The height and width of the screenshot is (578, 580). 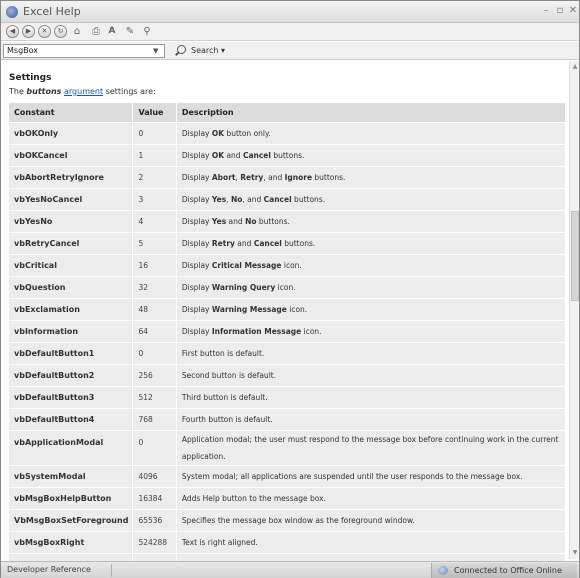 What do you see at coordinates (155, 557) in the screenshot?
I see `value-cell: 1048576` at bounding box center [155, 557].